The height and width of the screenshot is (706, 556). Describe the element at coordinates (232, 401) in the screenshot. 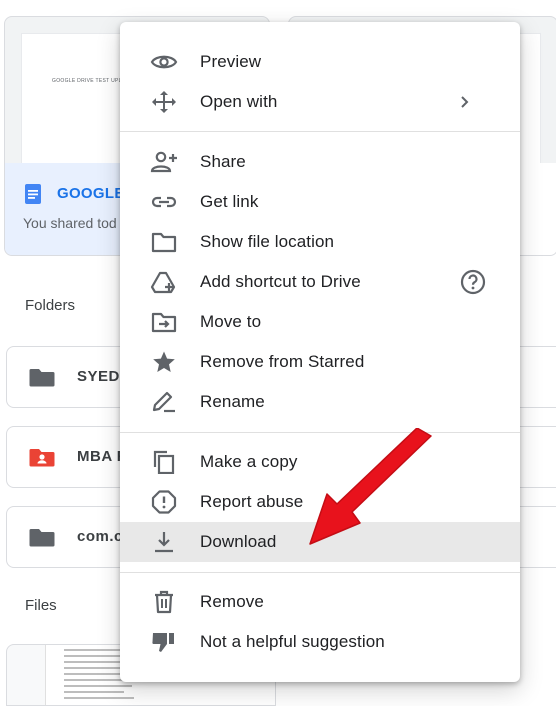

I see `menu-item-label: Rename` at that location.